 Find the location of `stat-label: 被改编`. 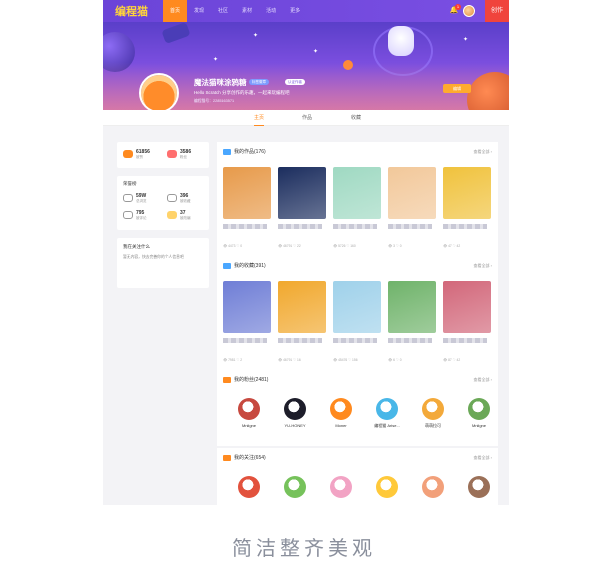

stat-label: 被改编 is located at coordinates (185, 218).